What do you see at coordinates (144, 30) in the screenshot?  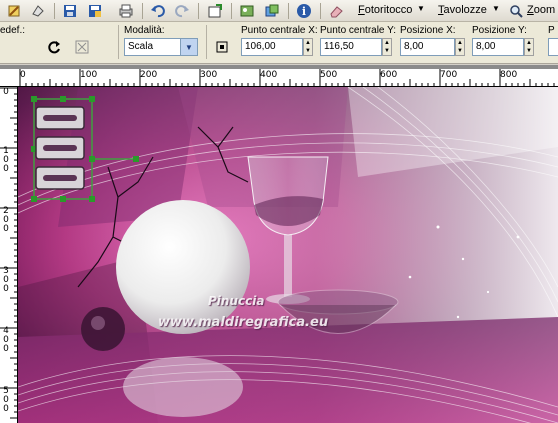 I see `mode-label: Modalità:` at bounding box center [144, 30].